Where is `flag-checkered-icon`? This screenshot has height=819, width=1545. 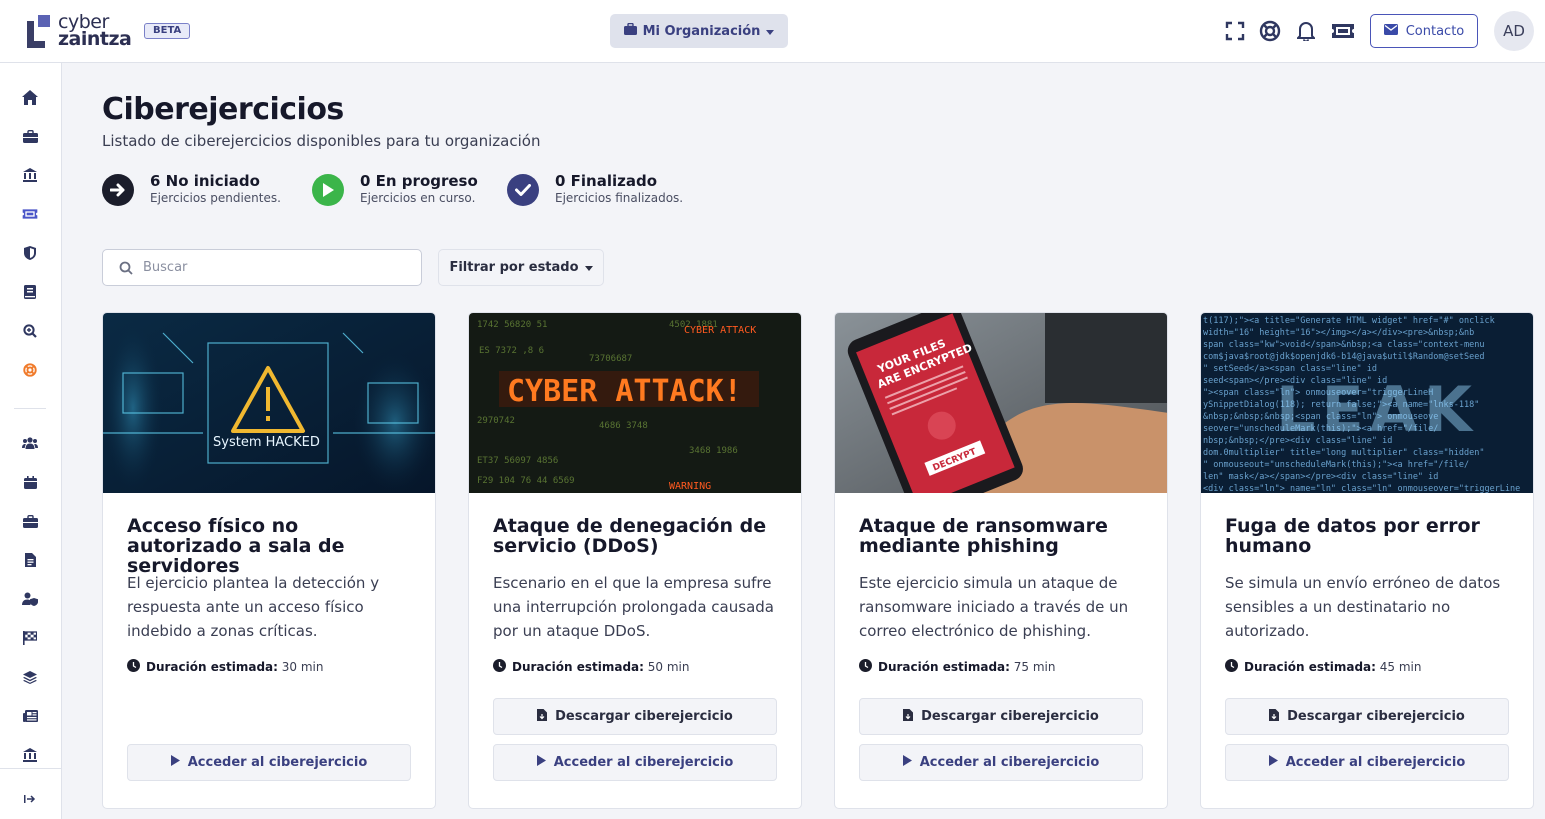
flag-checkered-icon is located at coordinates (30, 638).